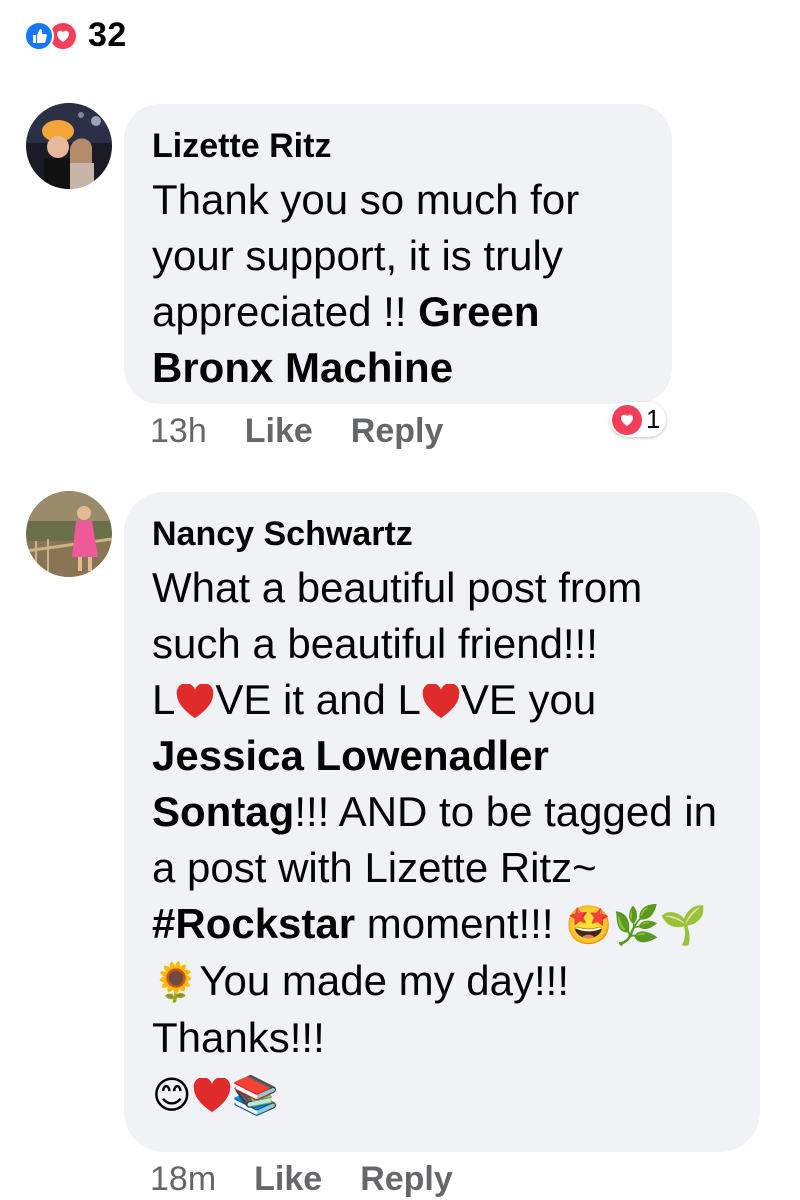 The width and height of the screenshot is (800, 1200). I want to click on reaction-count: 32, so click(107, 35).